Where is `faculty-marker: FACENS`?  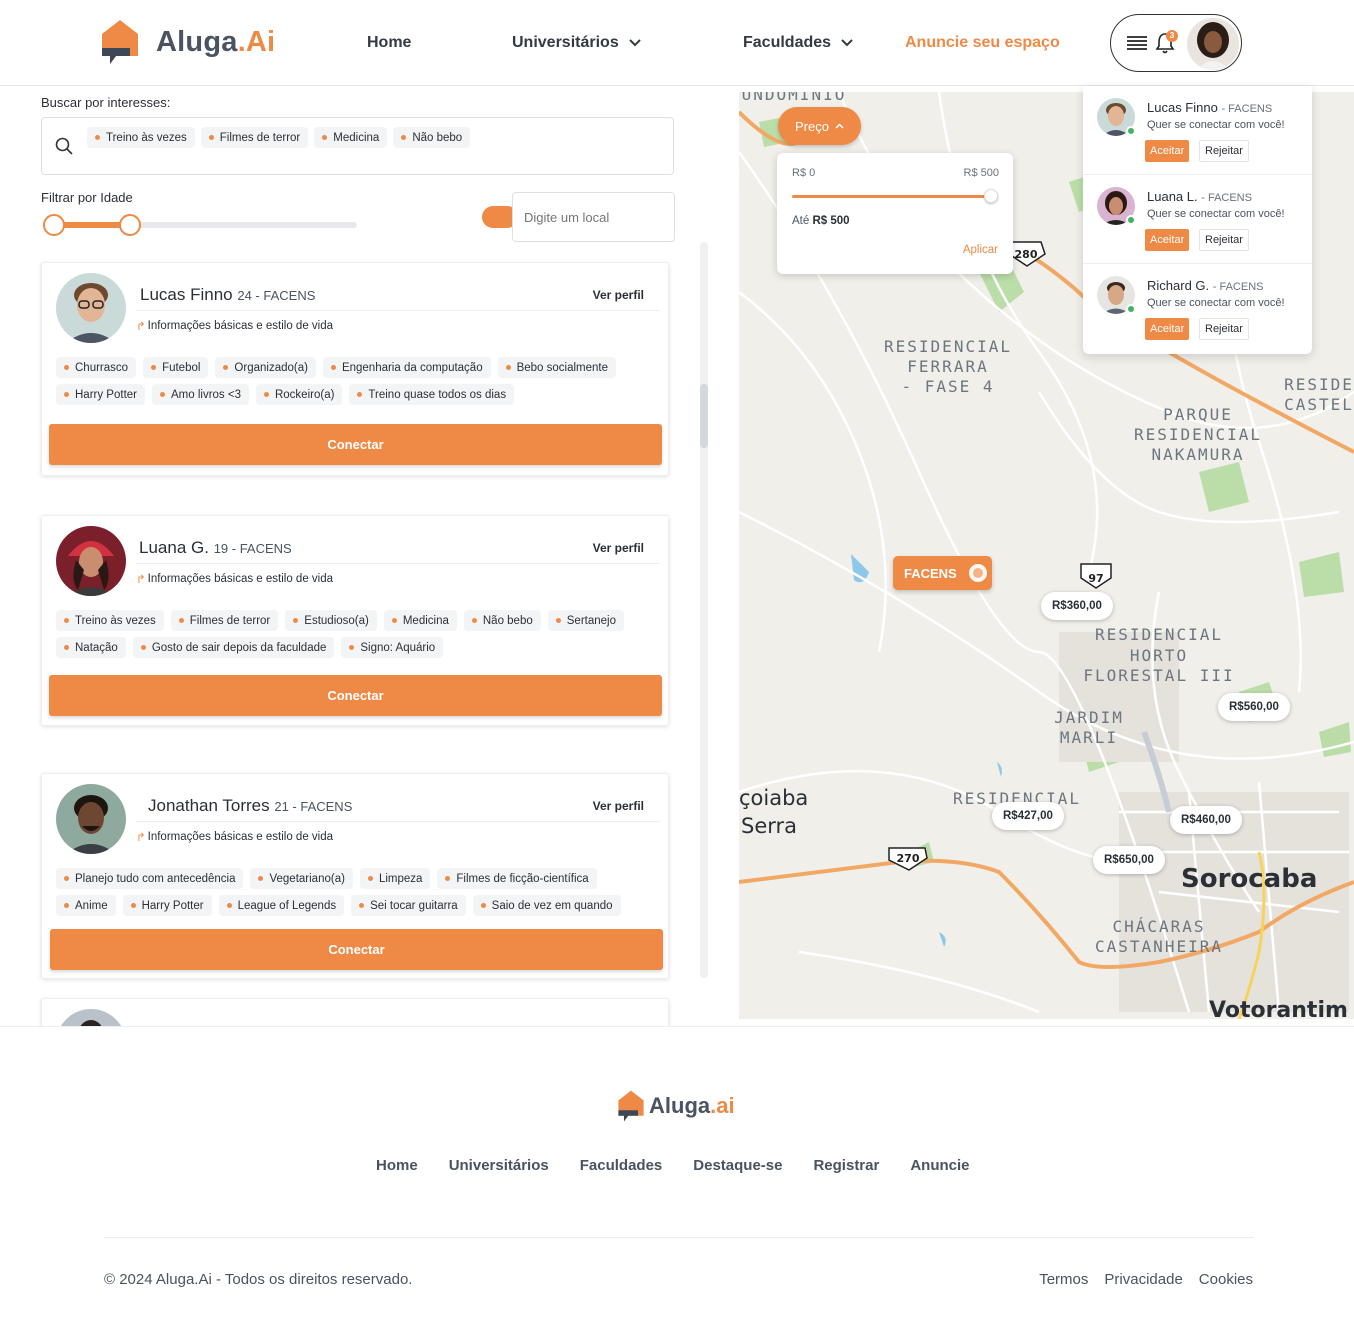 faculty-marker: FACENS is located at coordinates (942, 573).